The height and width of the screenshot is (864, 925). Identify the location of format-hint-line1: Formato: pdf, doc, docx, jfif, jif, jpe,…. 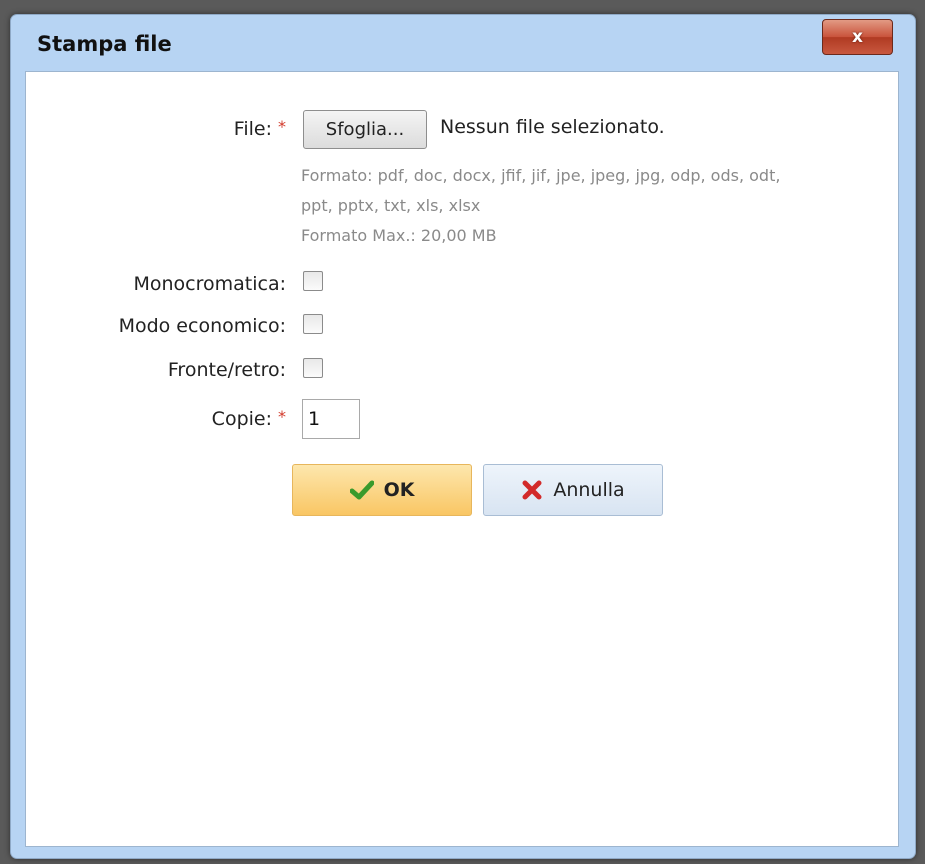
(541, 175).